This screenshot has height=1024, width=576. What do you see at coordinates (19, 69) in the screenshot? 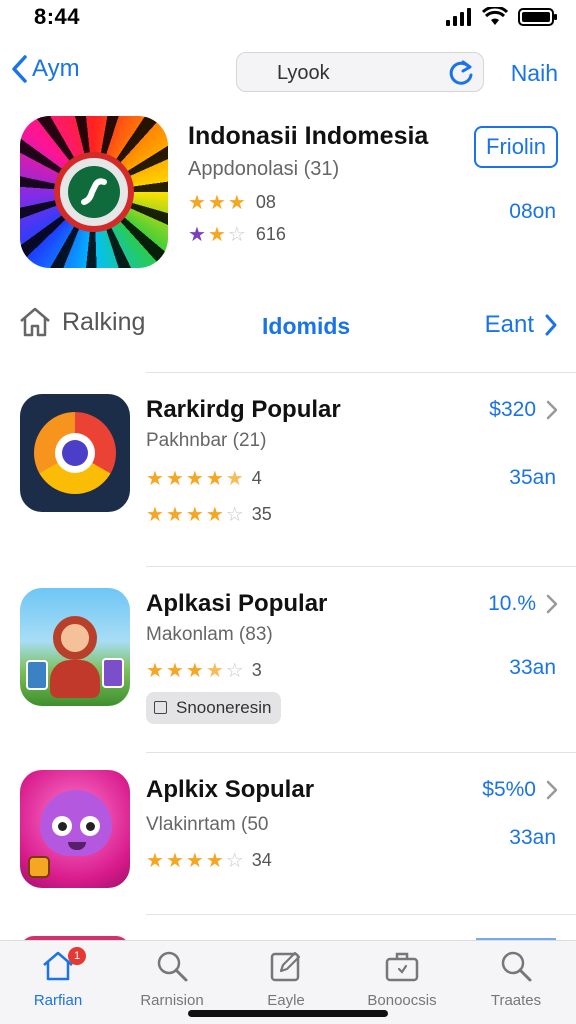
I see `chevron-left-icon` at bounding box center [19, 69].